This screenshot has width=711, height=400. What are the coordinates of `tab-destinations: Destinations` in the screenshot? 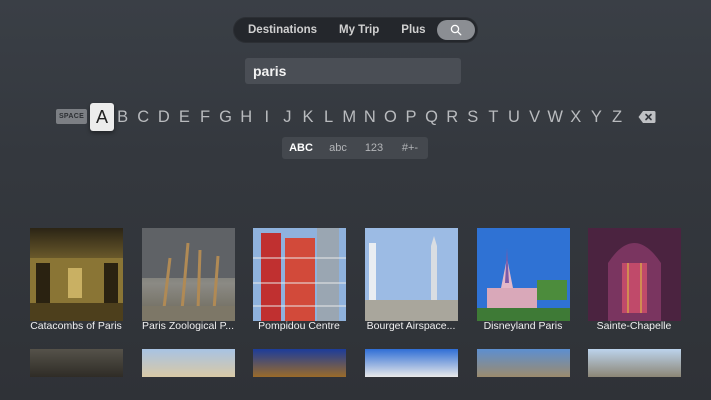 It's located at (280, 30).